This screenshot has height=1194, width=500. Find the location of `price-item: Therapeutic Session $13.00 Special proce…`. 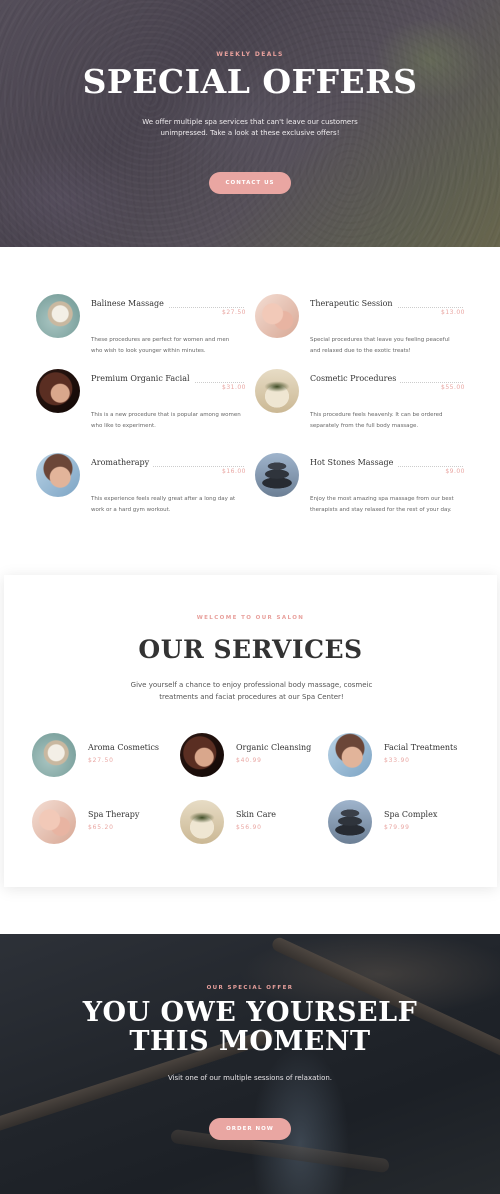

price-item: Therapeutic Session $13.00 Special proce… is located at coordinates (360, 329).